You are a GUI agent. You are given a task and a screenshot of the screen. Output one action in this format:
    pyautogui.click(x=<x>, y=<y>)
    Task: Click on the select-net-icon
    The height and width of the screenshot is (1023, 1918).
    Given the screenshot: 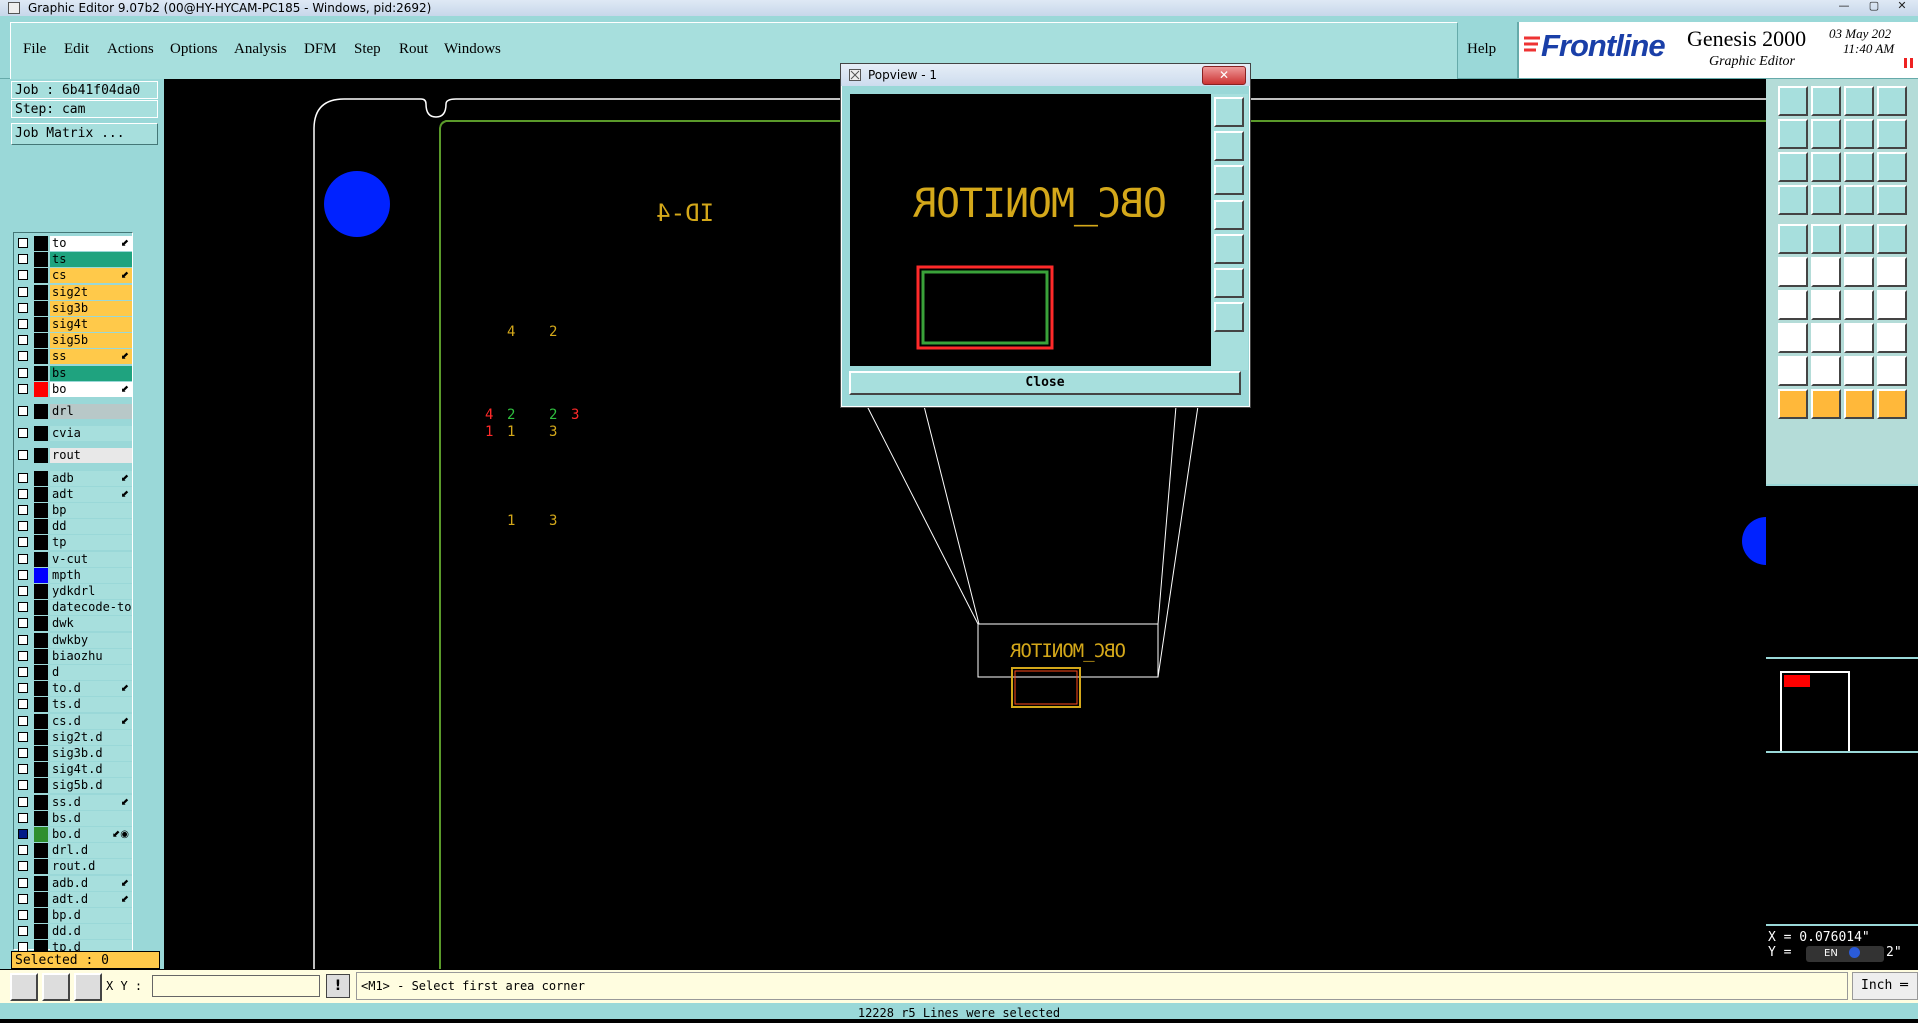 What is the action you would take?
    pyautogui.click(x=1859, y=404)
    